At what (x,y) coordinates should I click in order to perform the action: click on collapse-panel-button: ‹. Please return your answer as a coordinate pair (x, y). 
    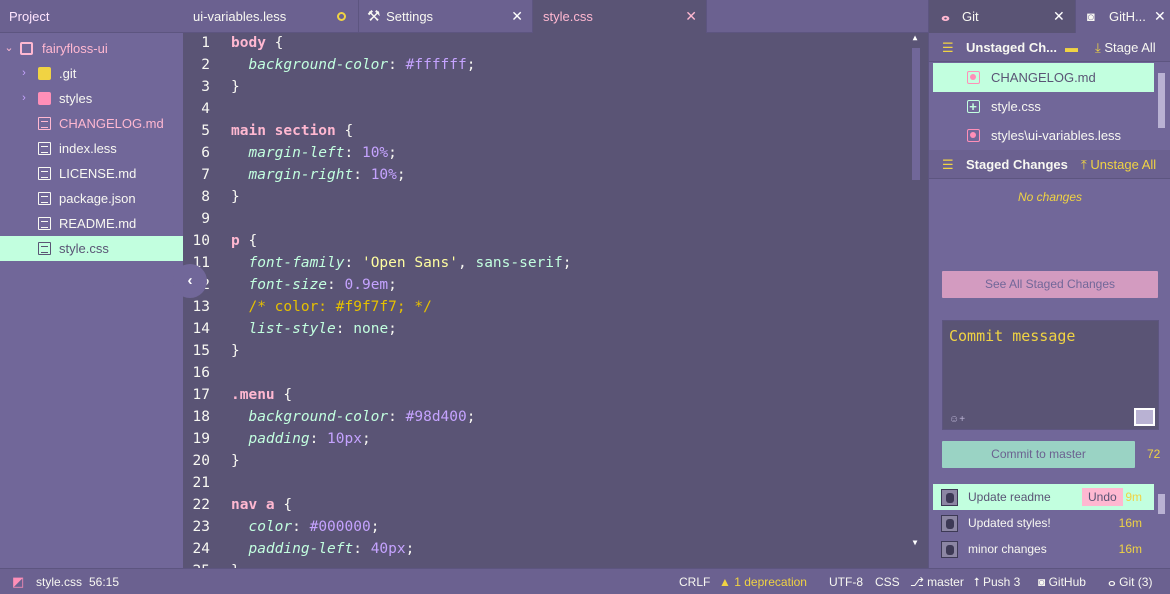
    Looking at the image, I should click on (190, 281).